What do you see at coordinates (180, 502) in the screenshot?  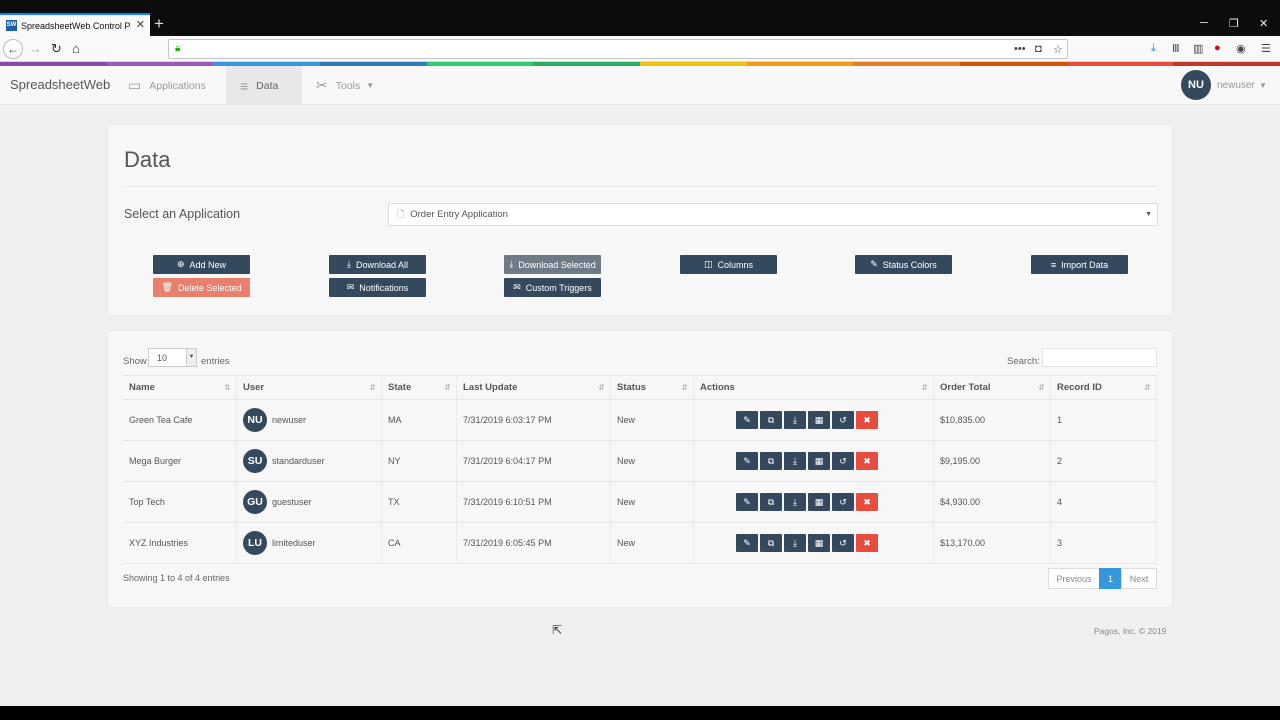 I see `cell-name: Top Tech` at bounding box center [180, 502].